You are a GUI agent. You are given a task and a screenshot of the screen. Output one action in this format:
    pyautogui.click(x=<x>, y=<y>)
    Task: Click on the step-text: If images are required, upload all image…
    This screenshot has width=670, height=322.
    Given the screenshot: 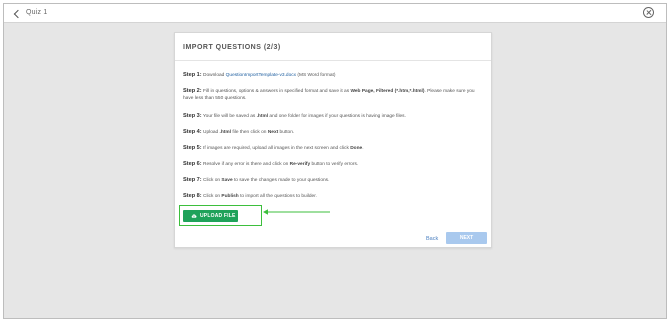 What is the action you would take?
    pyautogui.click(x=277, y=148)
    